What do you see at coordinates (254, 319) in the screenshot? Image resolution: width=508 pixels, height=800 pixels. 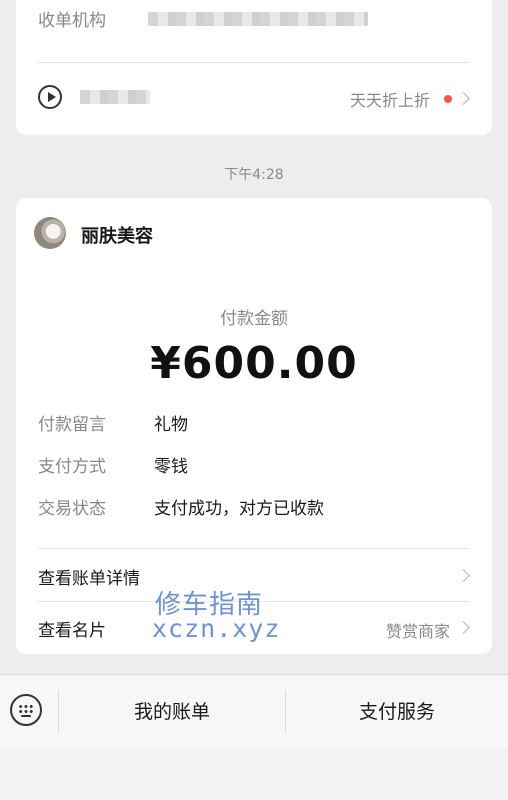 I see `amount-label: 付款金额` at bounding box center [254, 319].